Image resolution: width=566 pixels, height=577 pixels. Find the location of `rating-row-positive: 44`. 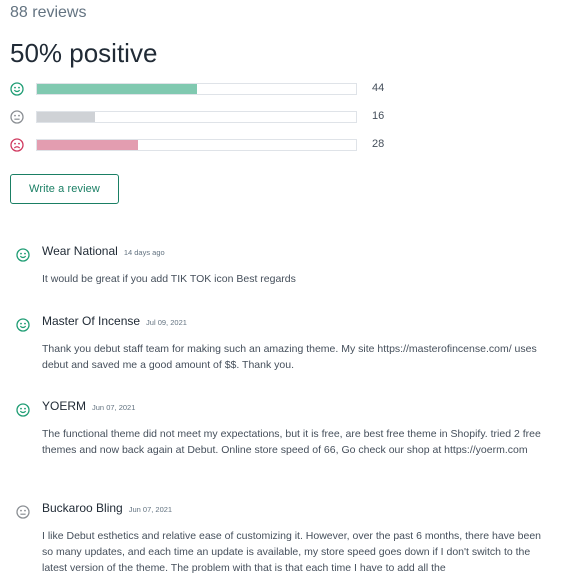

rating-row-positive: 44 is located at coordinates (210, 89).